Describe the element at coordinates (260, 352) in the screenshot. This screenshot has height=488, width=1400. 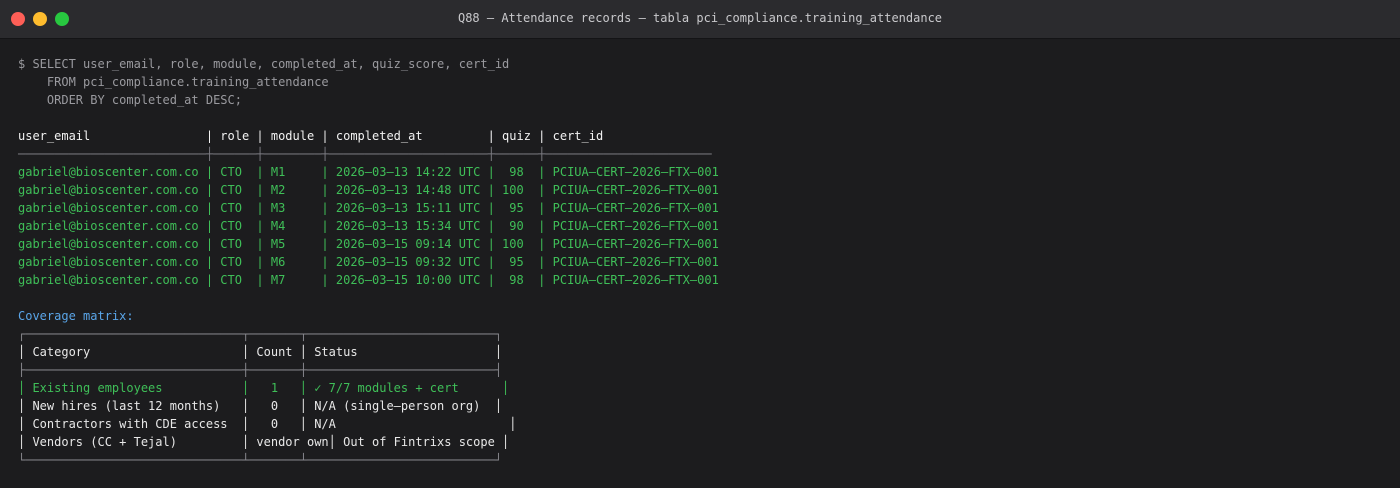
I see `matrix-header-row: │ Category │ Count │ Status │` at that location.